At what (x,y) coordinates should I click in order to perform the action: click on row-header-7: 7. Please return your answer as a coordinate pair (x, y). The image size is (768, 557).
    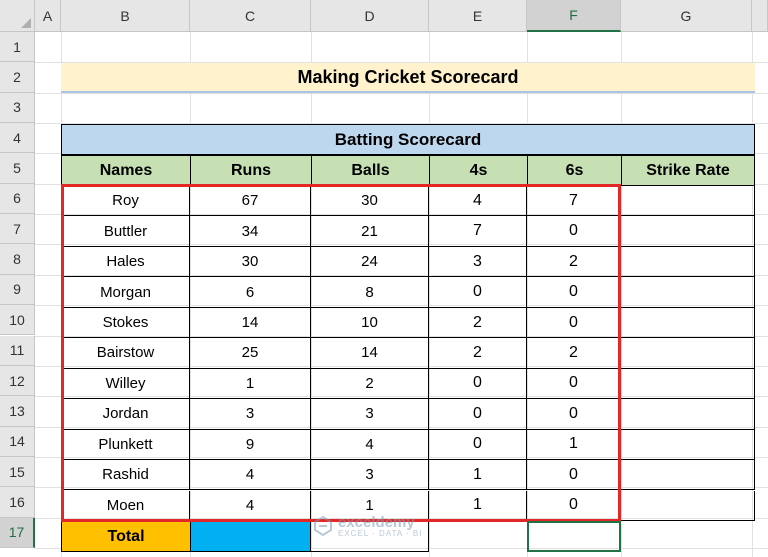
    Looking at the image, I should click on (17, 229).